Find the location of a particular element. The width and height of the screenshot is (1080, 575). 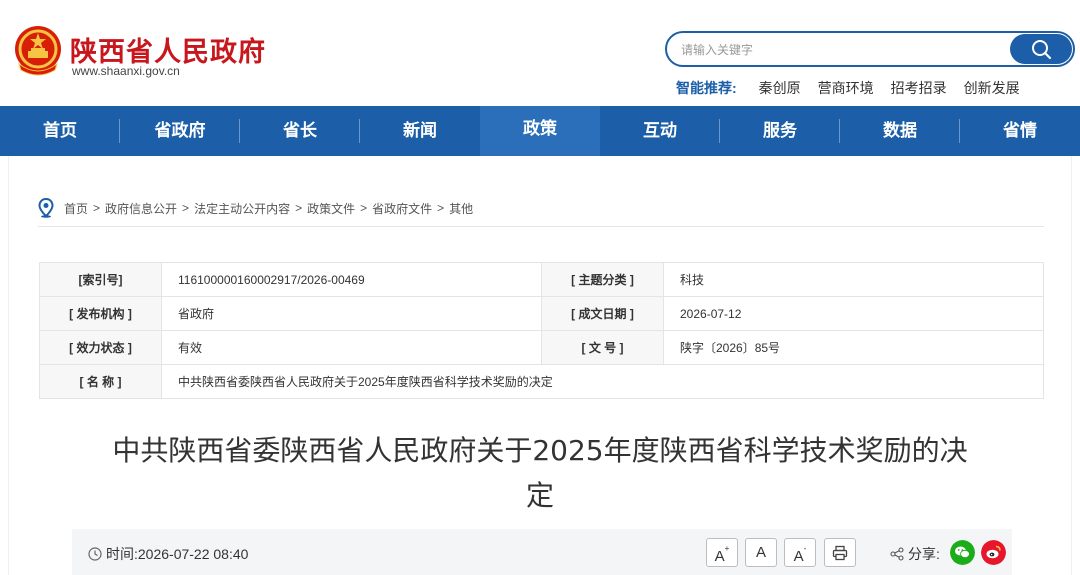

recommend-link: 秦创原 is located at coordinates (780, 88).